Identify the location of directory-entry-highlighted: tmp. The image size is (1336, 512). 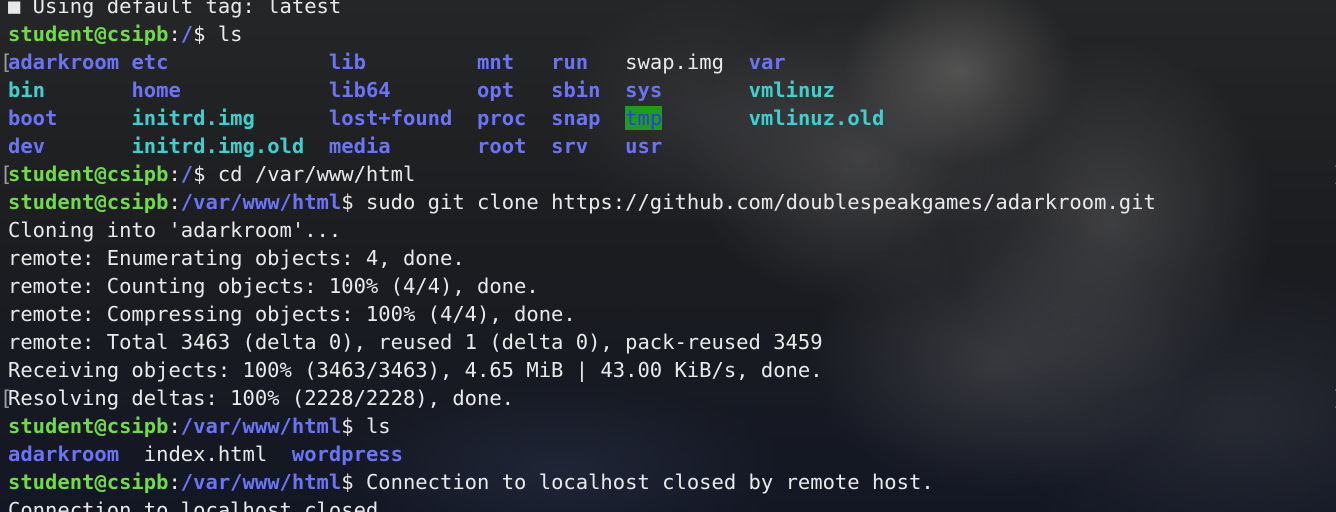
(644, 118).